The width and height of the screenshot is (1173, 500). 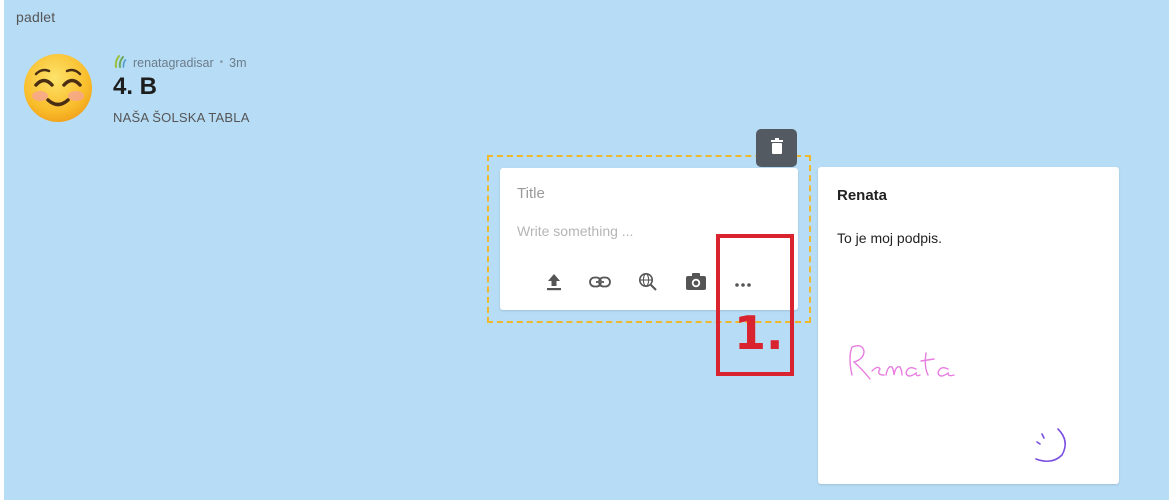 I want to click on camera-button, so click(x=696, y=284).